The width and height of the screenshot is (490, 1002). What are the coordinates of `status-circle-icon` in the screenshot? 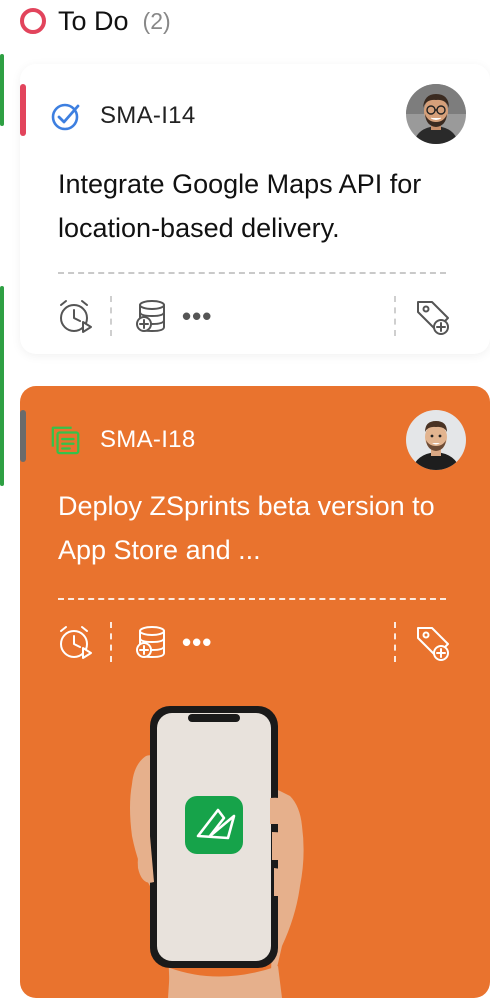 It's located at (33, 21).